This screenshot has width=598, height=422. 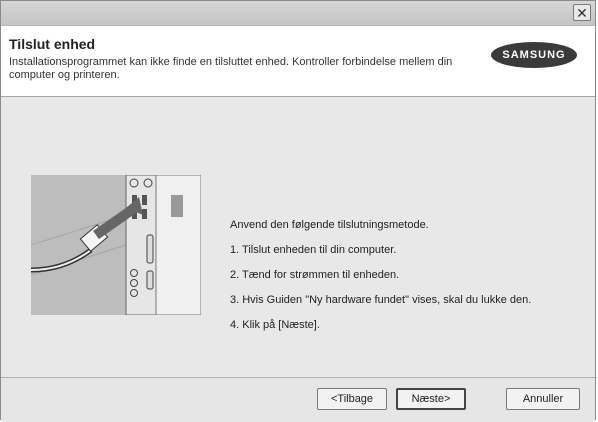 What do you see at coordinates (52, 44) in the screenshot?
I see `page-title: Tilslut enhed` at bounding box center [52, 44].